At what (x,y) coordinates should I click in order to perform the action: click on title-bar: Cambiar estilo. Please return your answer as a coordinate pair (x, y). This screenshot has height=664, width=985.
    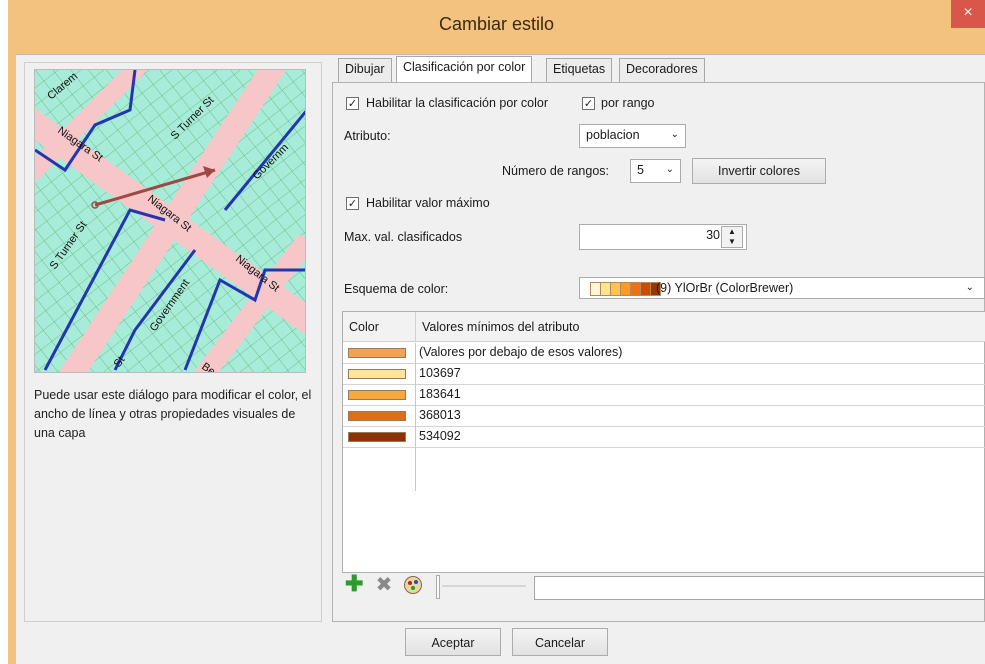
    Looking at the image, I should click on (496, 23).